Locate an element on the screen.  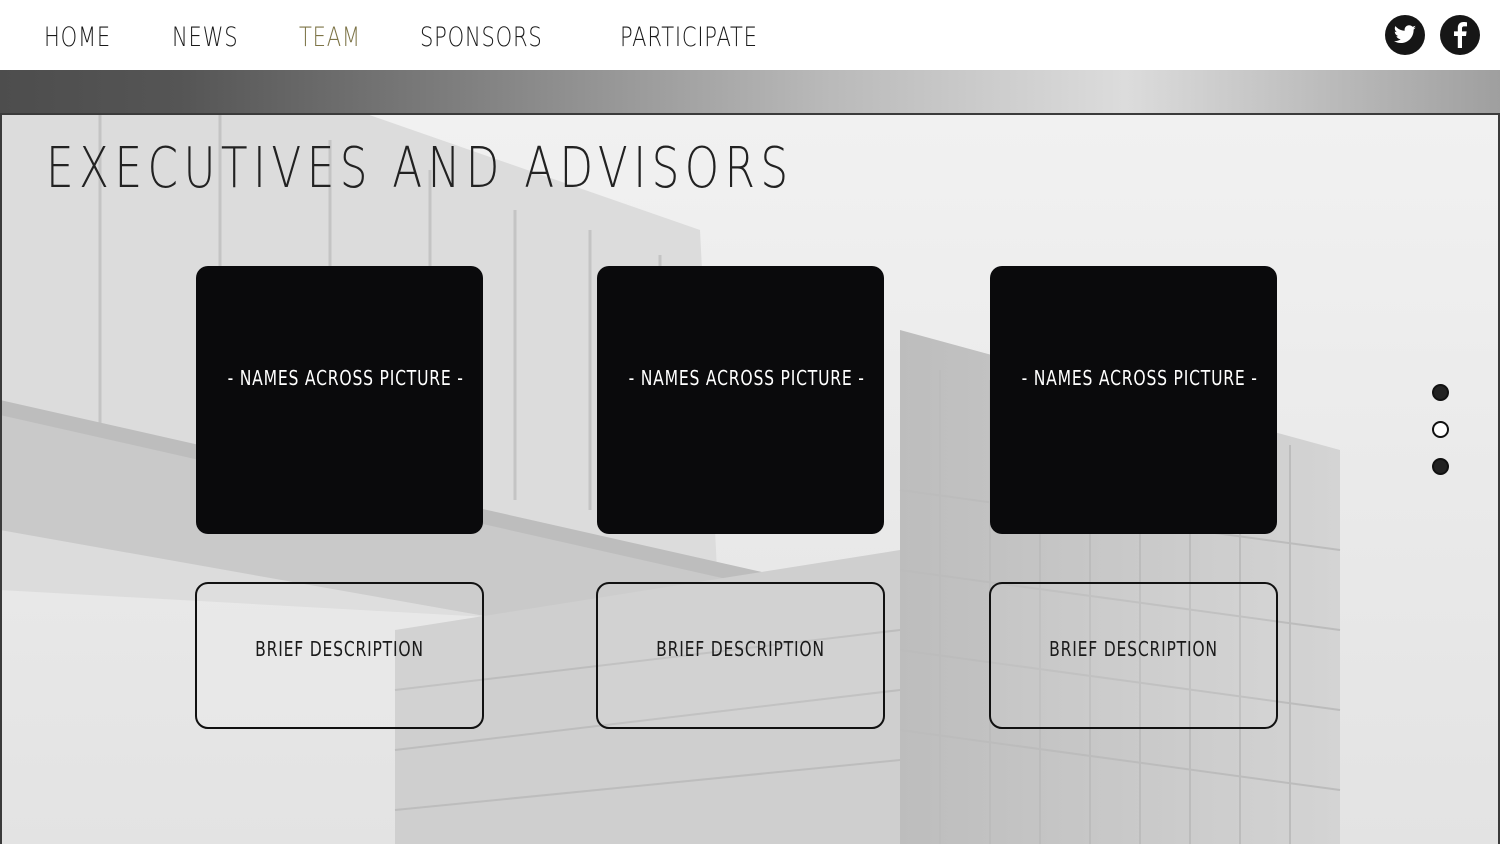
nav-sponsors: SPONSORS is located at coordinates (481, 37).